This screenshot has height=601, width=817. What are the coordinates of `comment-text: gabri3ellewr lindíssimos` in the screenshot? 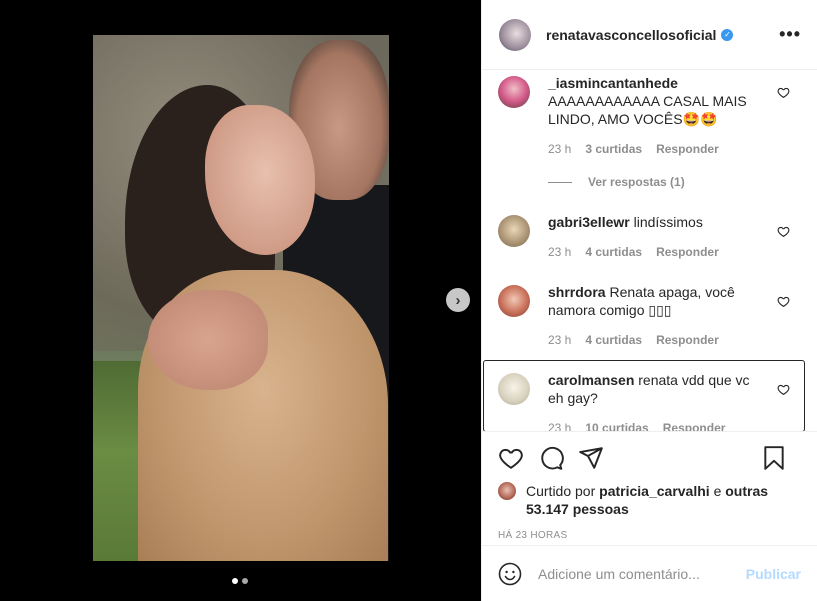 It's located at (658, 222).